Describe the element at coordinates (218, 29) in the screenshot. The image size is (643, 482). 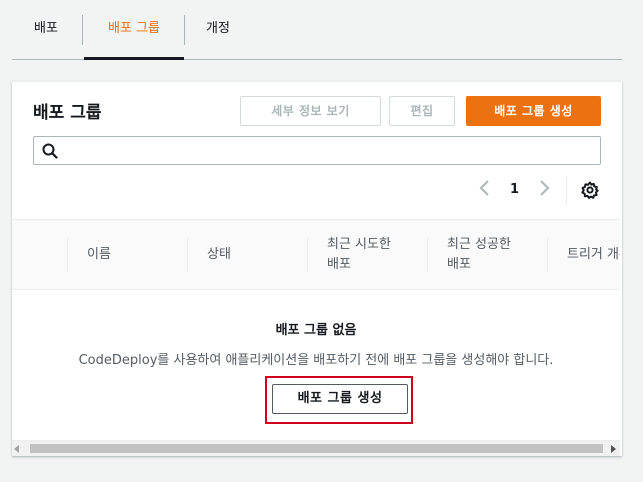
I see `tab-revisions: 개정` at that location.